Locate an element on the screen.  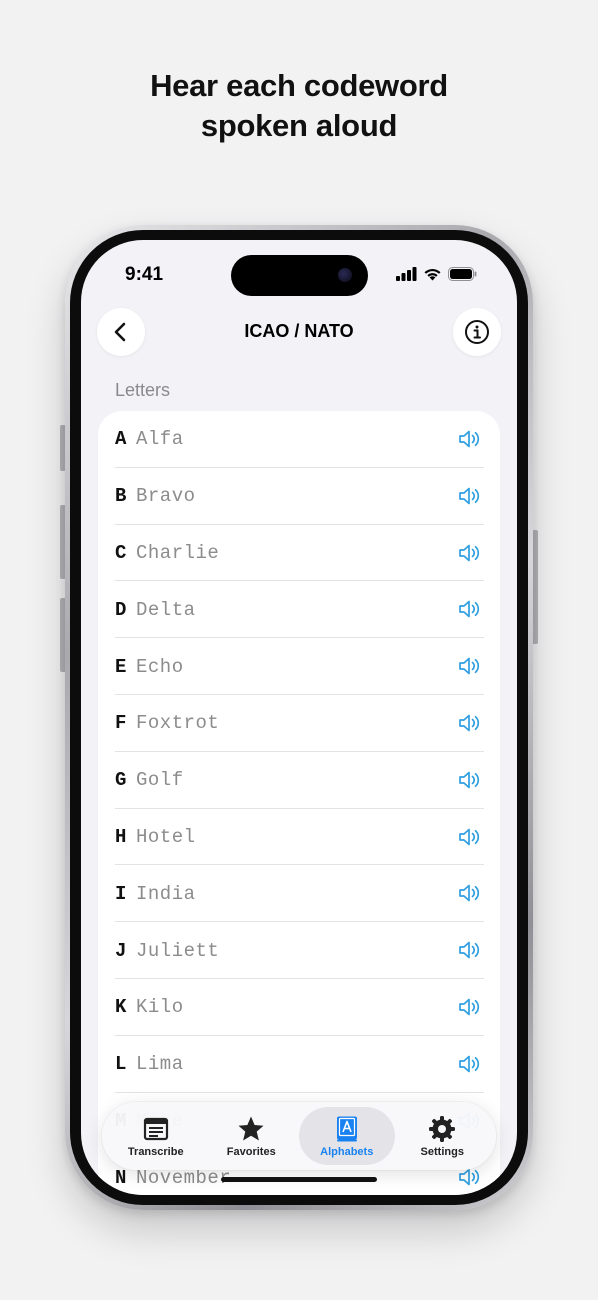
list-item: J Juliett is located at coordinates (299, 950).